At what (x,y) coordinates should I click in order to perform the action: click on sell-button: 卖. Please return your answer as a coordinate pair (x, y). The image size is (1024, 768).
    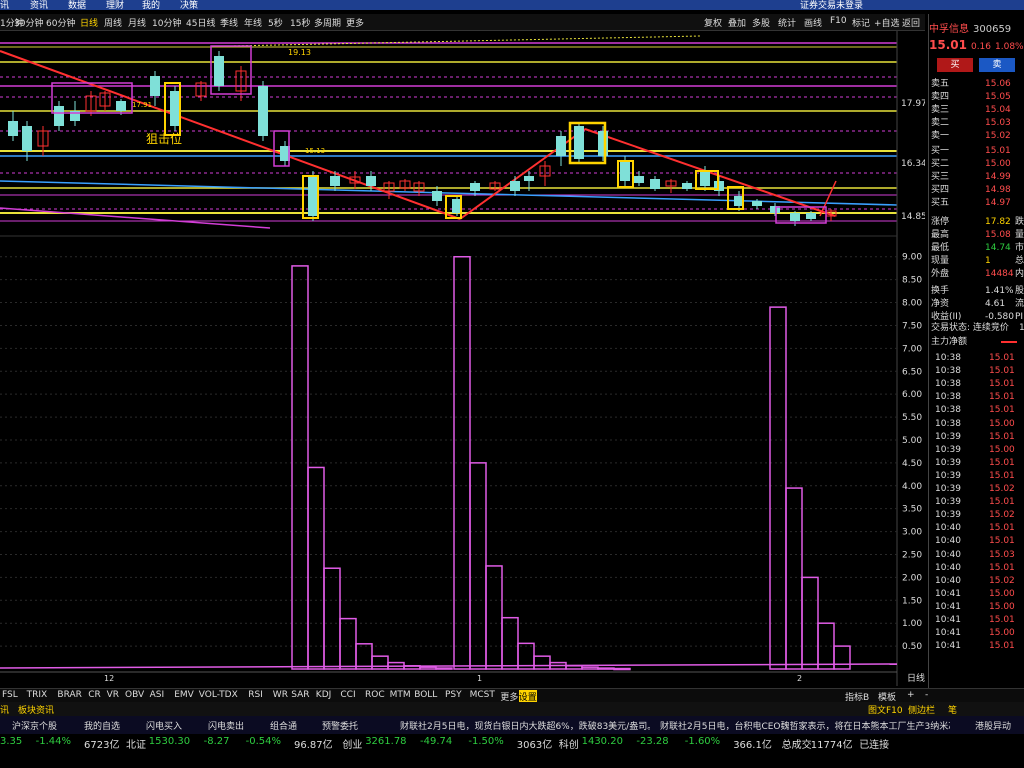
    Looking at the image, I should click on (997, 65).